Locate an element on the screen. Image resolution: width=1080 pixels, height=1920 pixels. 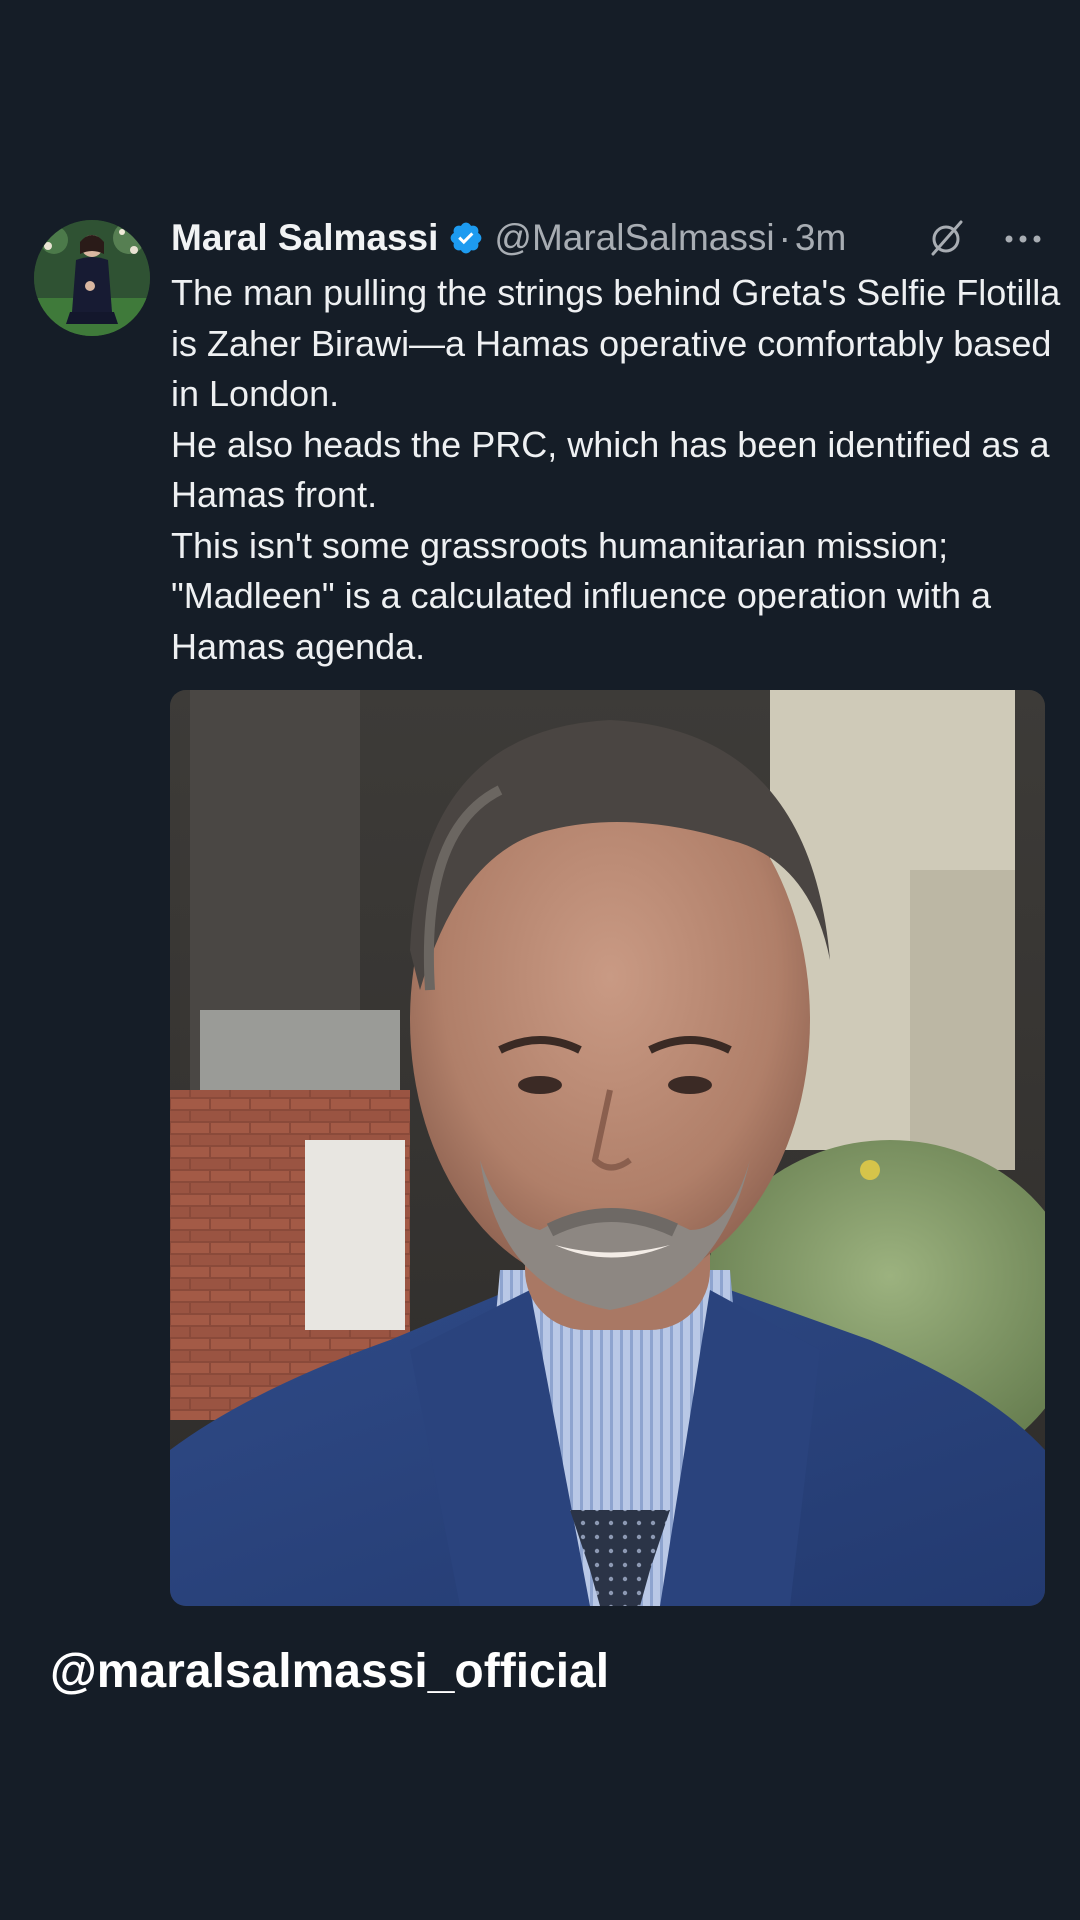
tweet-header: Maral Salmassi @MaralSalmassi · 3m is located at coordinates (611, 238).